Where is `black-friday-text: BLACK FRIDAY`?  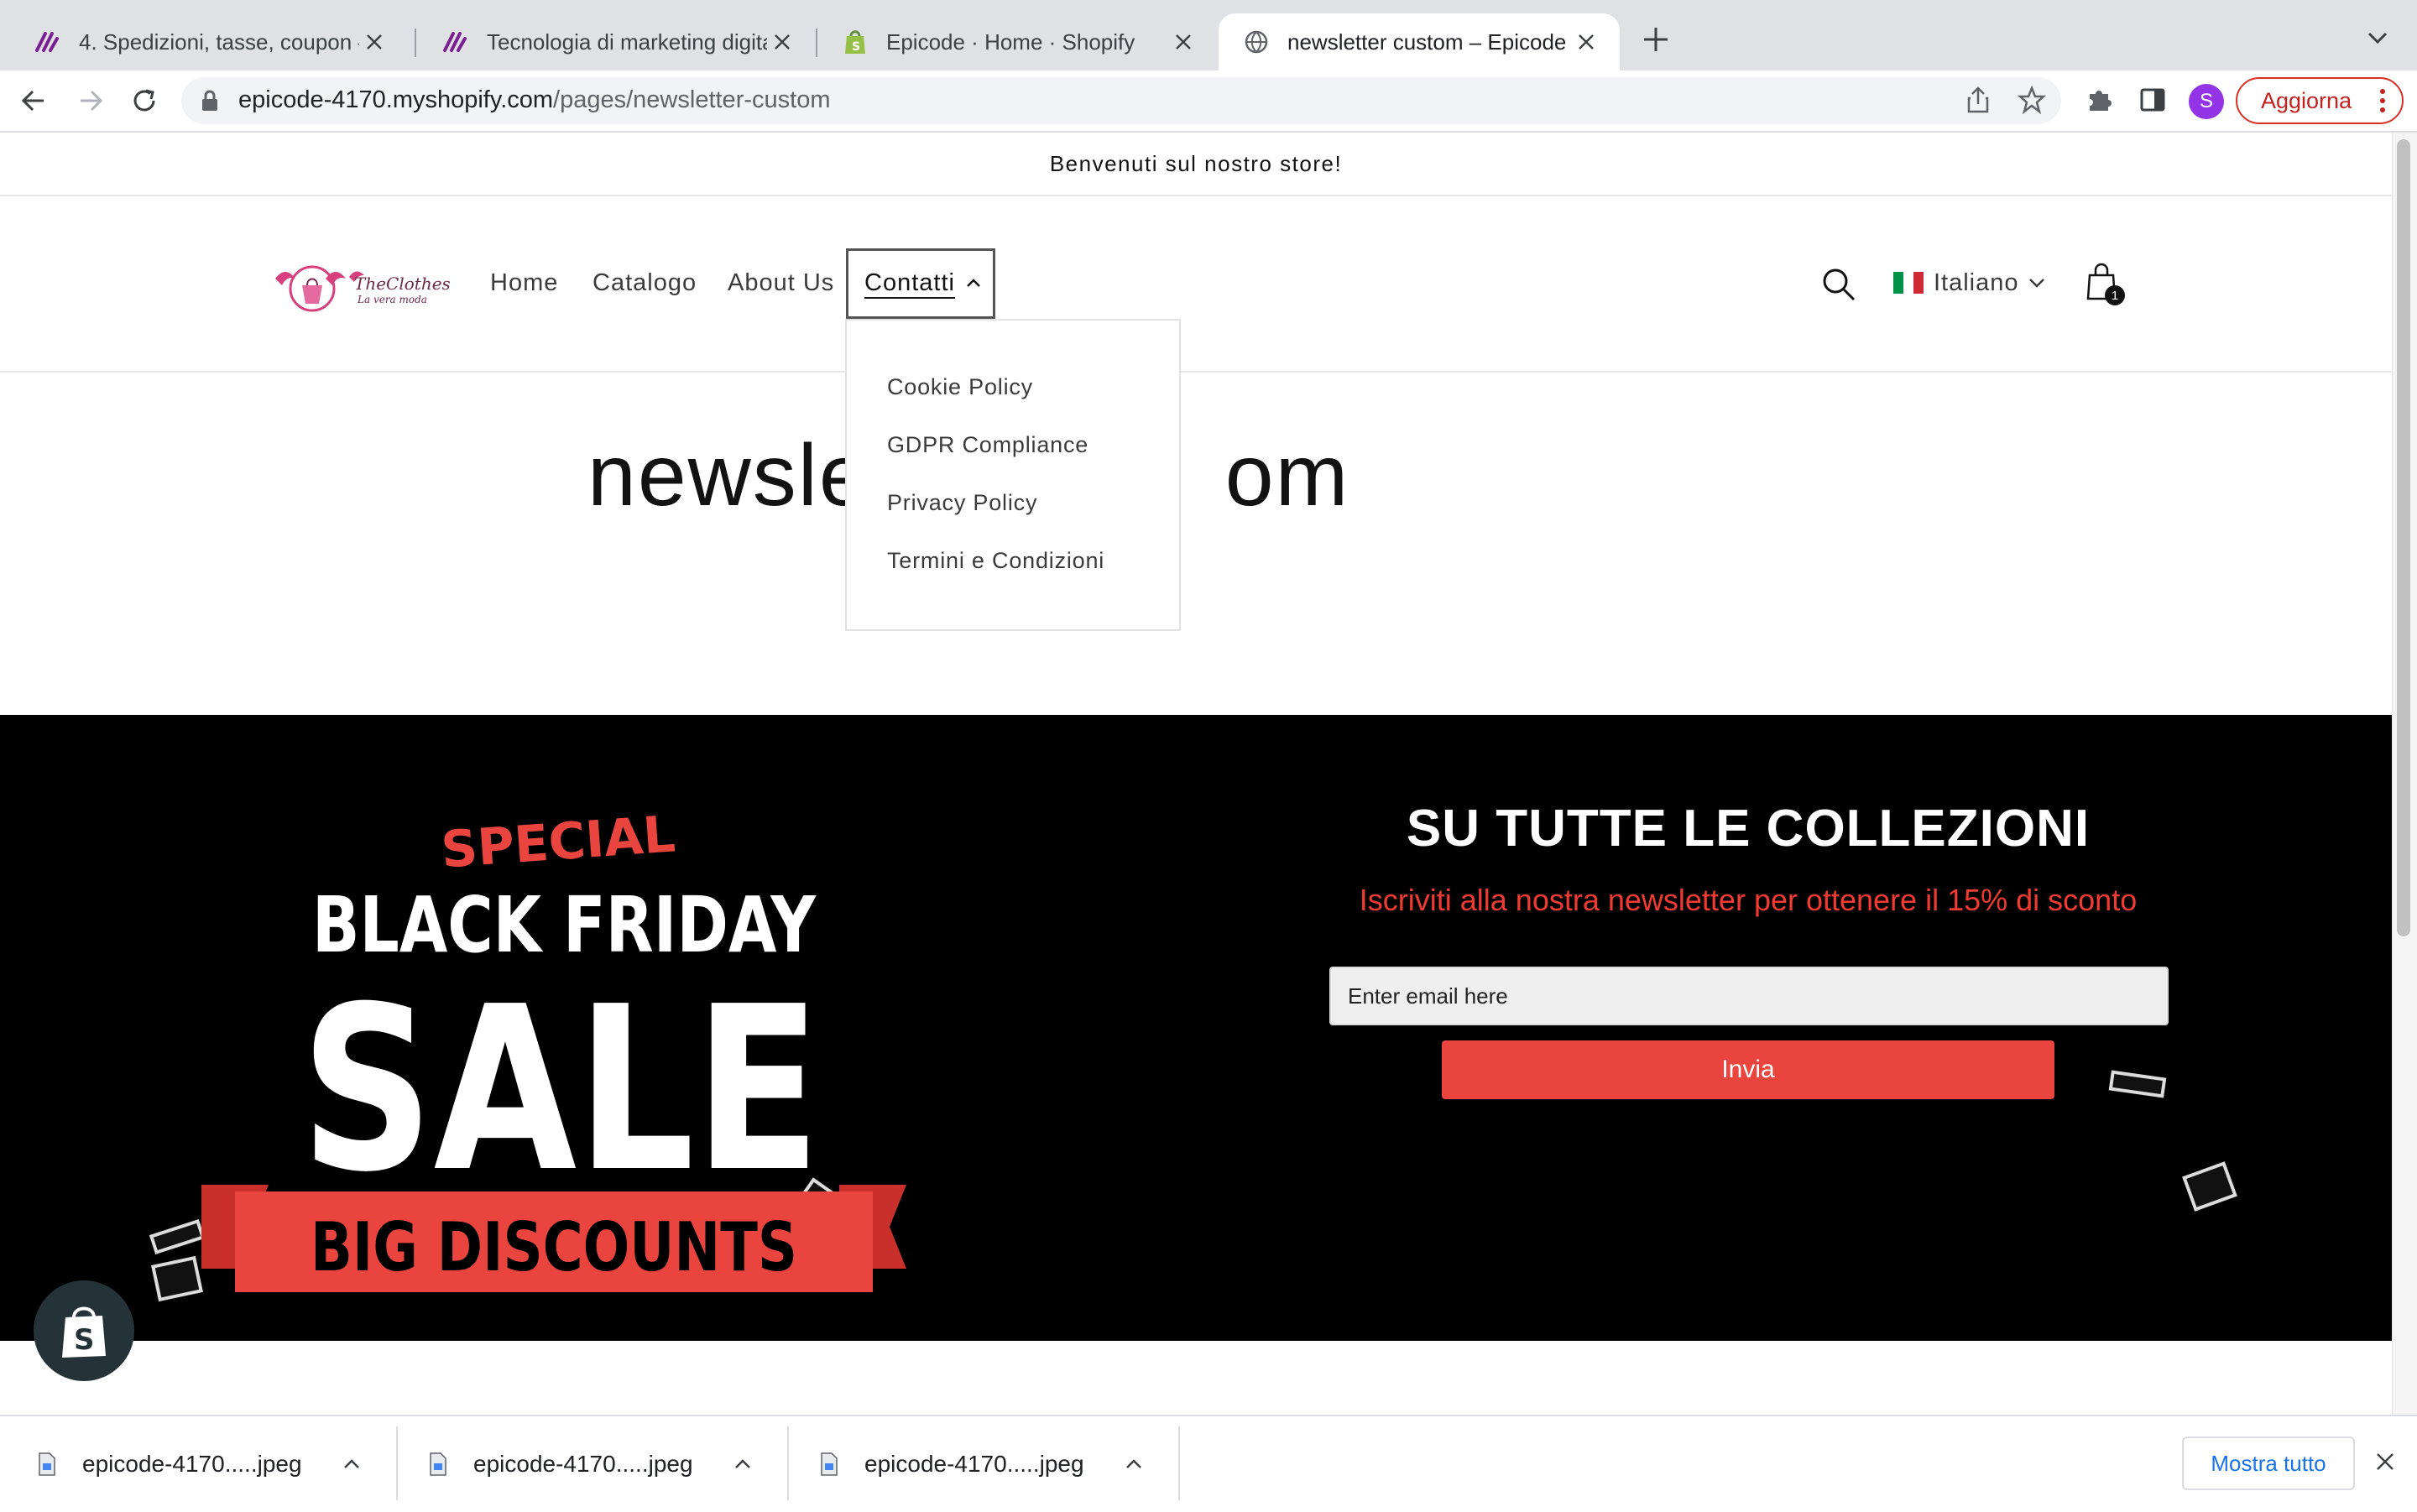 black-friday-text: BLACK FRIDAY is located at coordinates (564, 925).